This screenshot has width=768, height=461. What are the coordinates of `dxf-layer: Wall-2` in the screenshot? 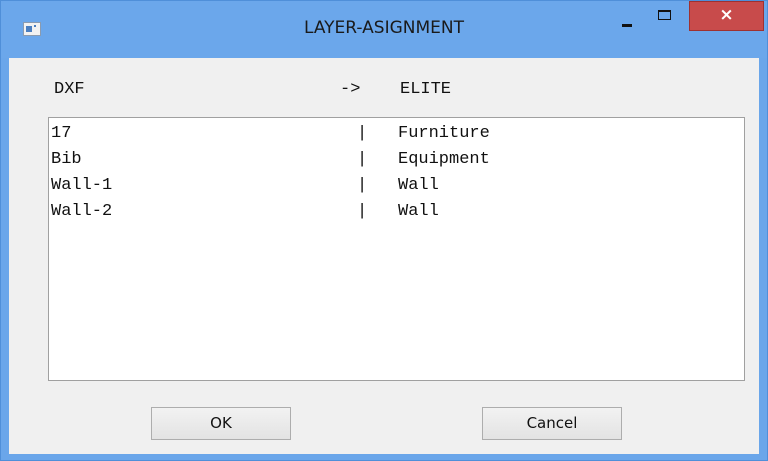 It's located at (82, 211).